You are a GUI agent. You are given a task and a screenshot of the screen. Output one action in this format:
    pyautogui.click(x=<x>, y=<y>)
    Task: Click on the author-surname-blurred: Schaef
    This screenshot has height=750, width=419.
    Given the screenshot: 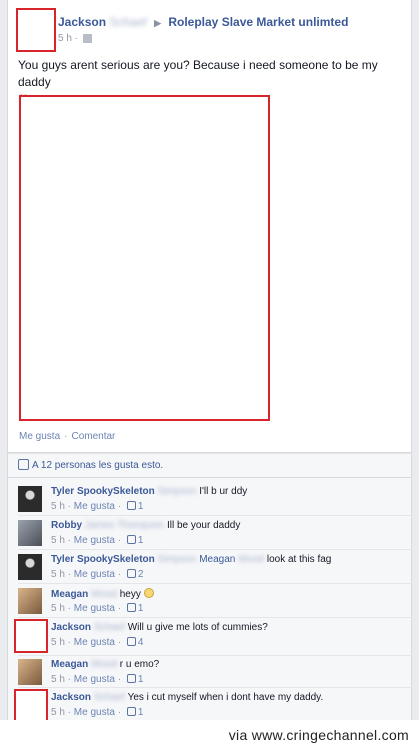 What is the action you would take?
    pyautogui.click(x=128, y=22)
    